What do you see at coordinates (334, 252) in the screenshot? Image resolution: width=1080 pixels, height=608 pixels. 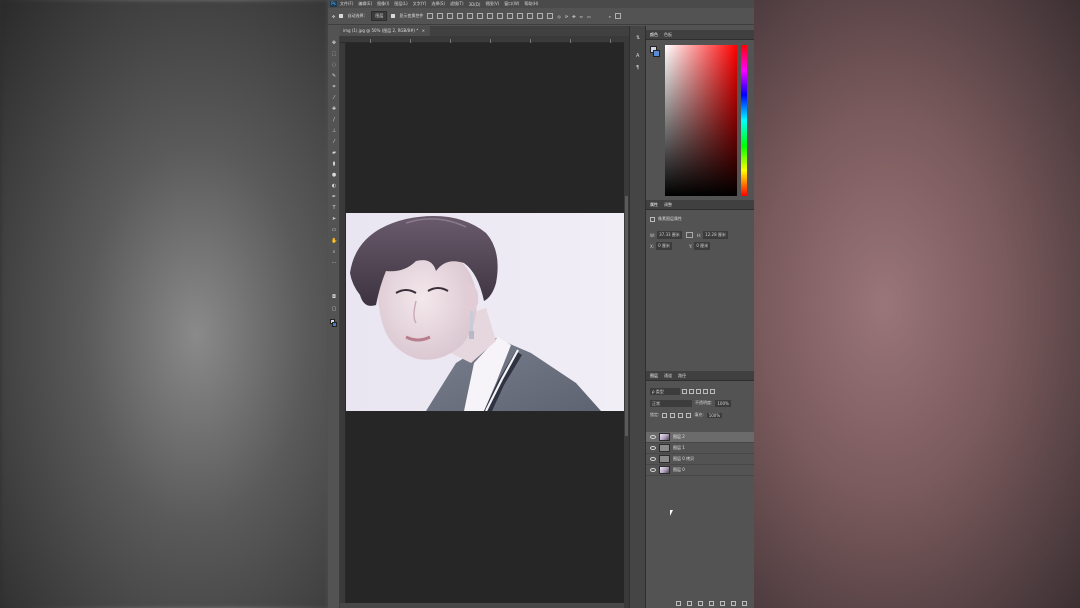 I see `zoom-tool-icon: ⌕` at bounding box center [334, 252].